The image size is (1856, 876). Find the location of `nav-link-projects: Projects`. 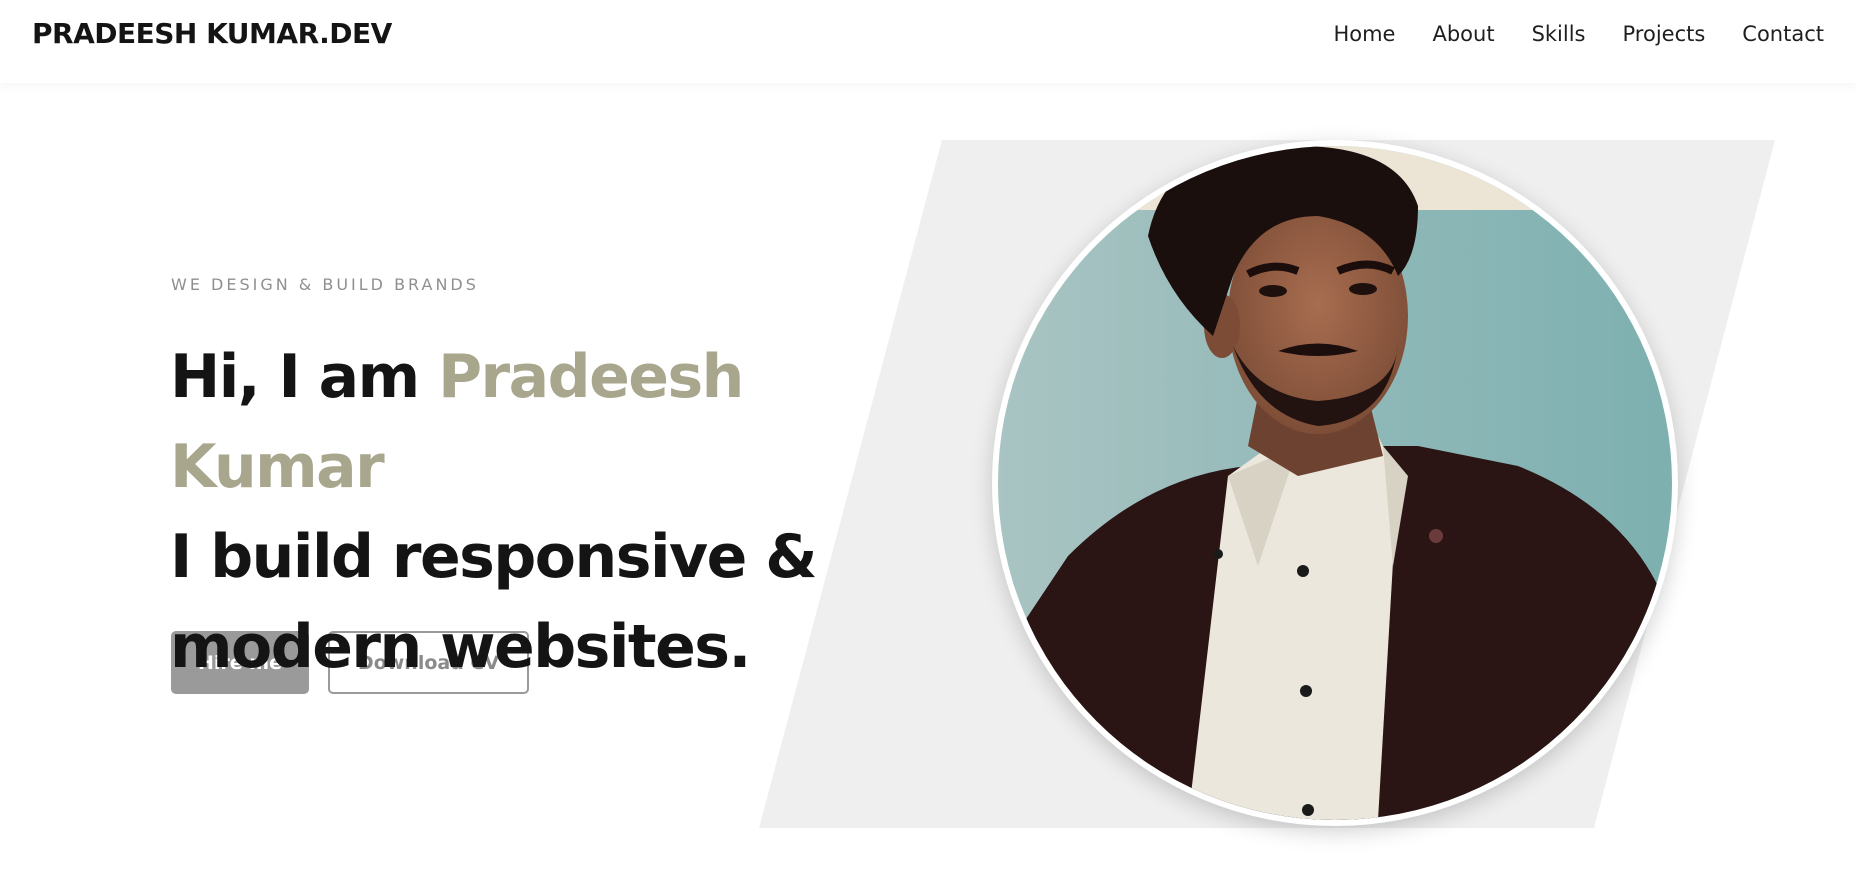

nav-link-projects: Projects is located at coordinates (1664, 34).